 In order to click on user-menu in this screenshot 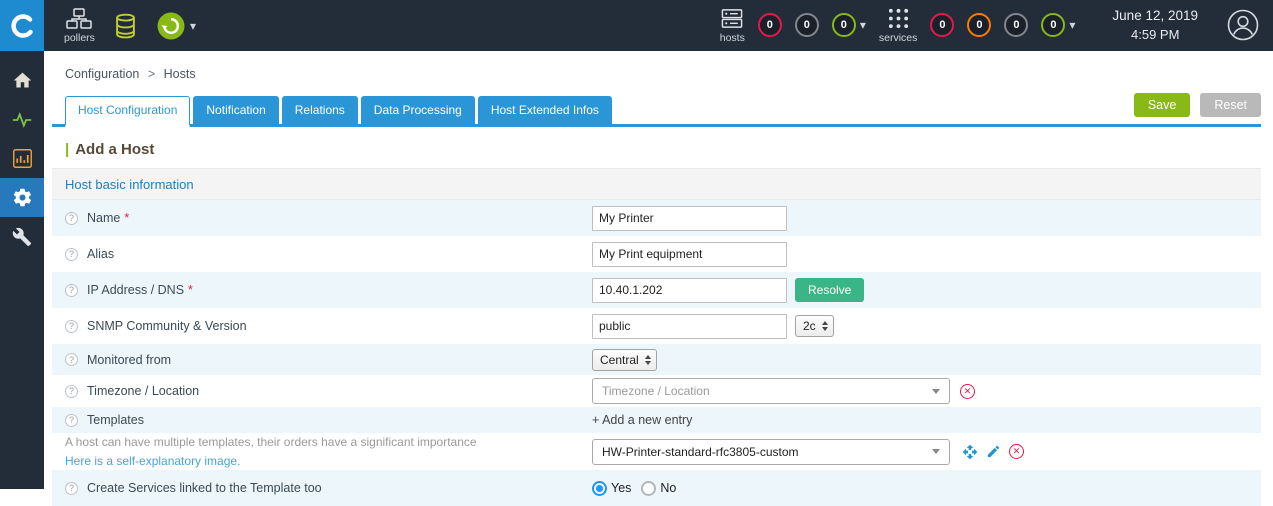, I will do `click(1243, 25)`.